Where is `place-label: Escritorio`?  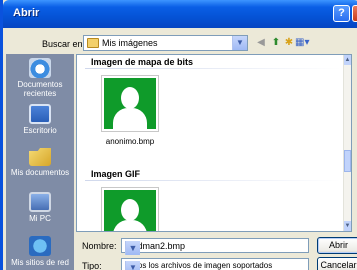 place-label: Escritorio is located at coordinates (40, 130).